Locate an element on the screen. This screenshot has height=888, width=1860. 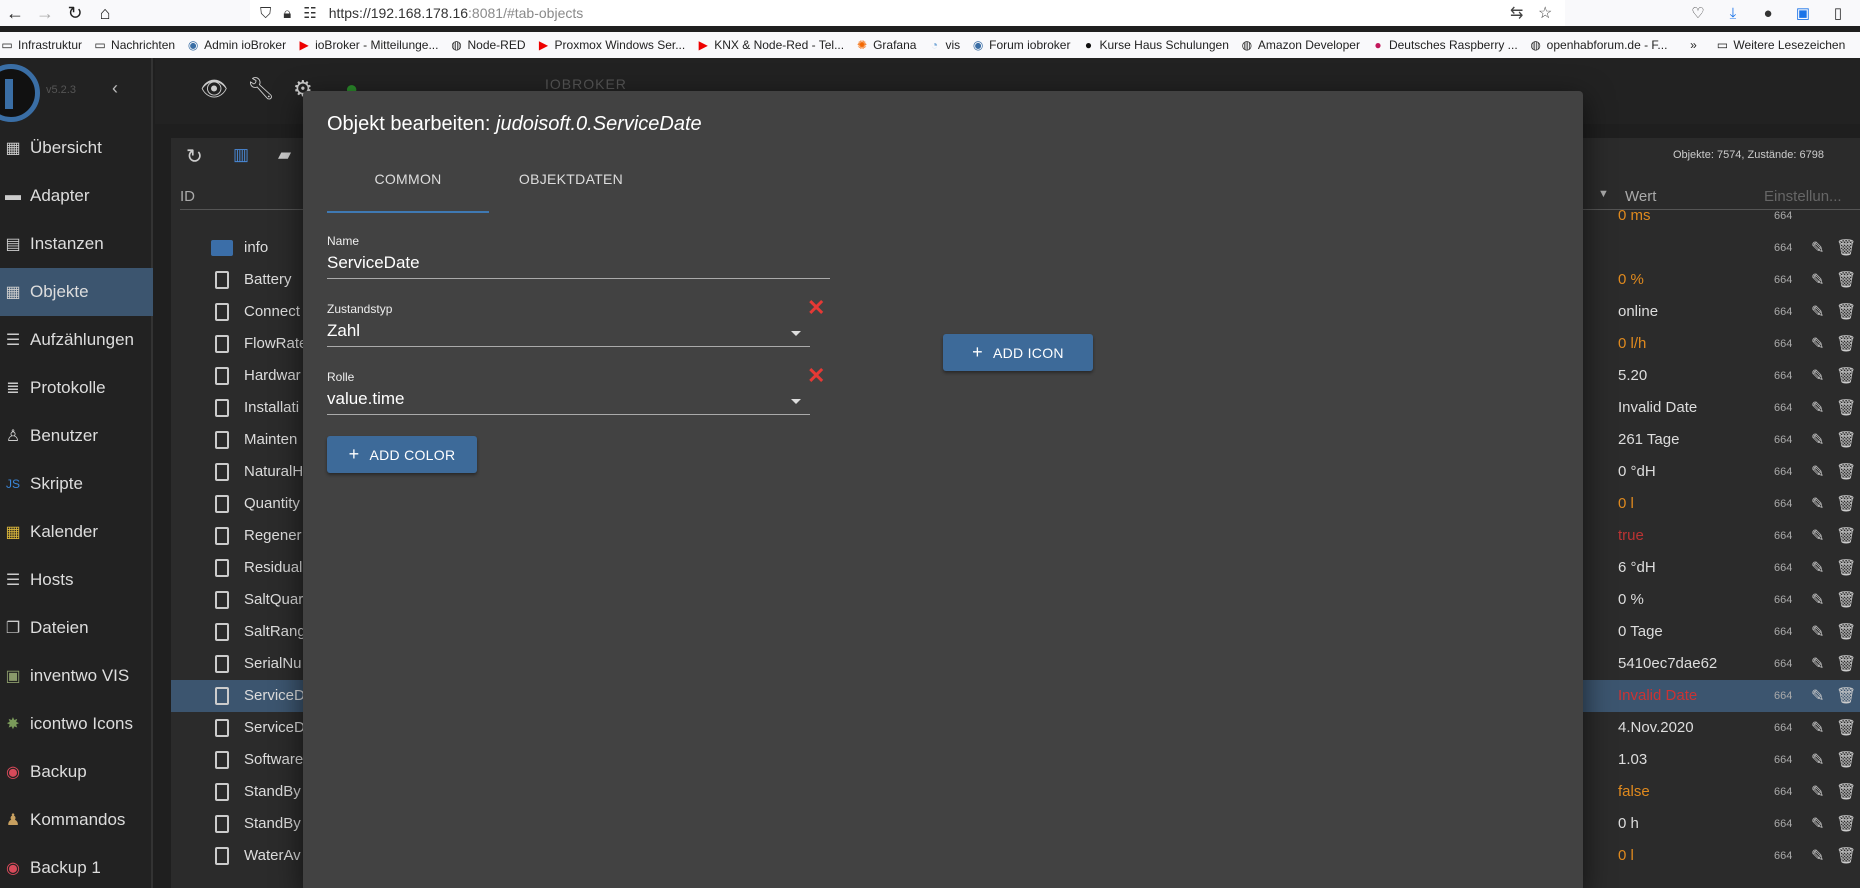
other-bookmarks: ▭ Weitere Lesezeichen is located at coordinates (1780, 45).